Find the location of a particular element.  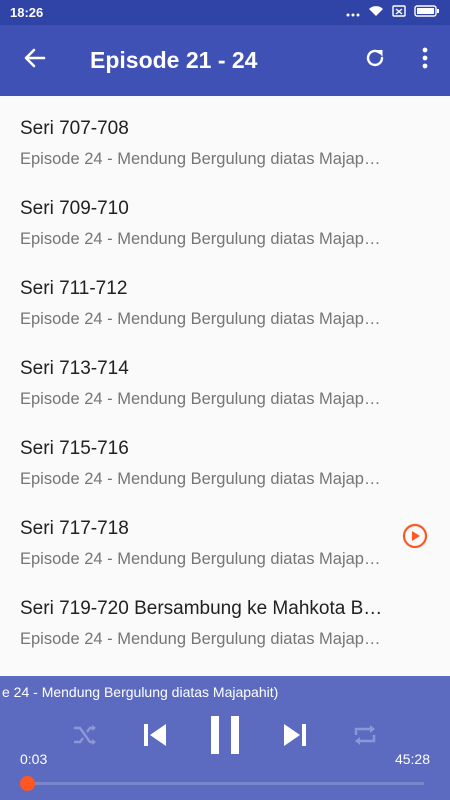

status-bar: 18:26 is located at coordinates (225, 12).